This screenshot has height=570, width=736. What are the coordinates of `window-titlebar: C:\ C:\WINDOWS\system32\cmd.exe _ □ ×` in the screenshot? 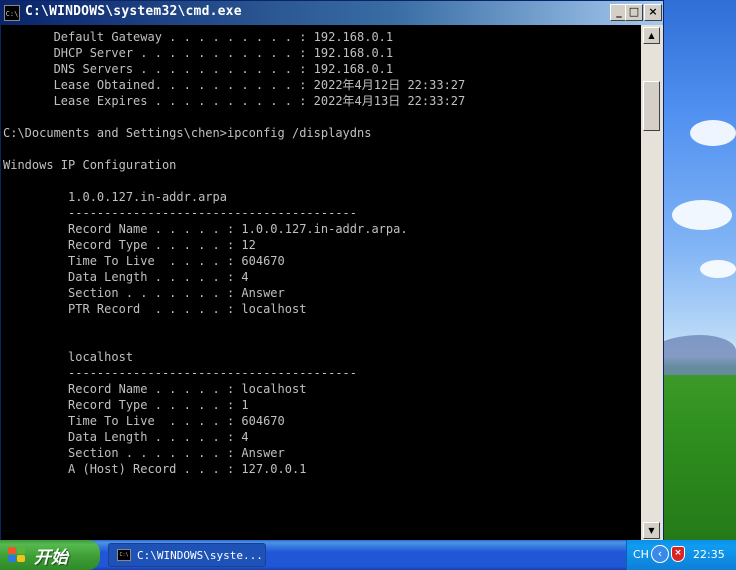 It's located at (332, 13).